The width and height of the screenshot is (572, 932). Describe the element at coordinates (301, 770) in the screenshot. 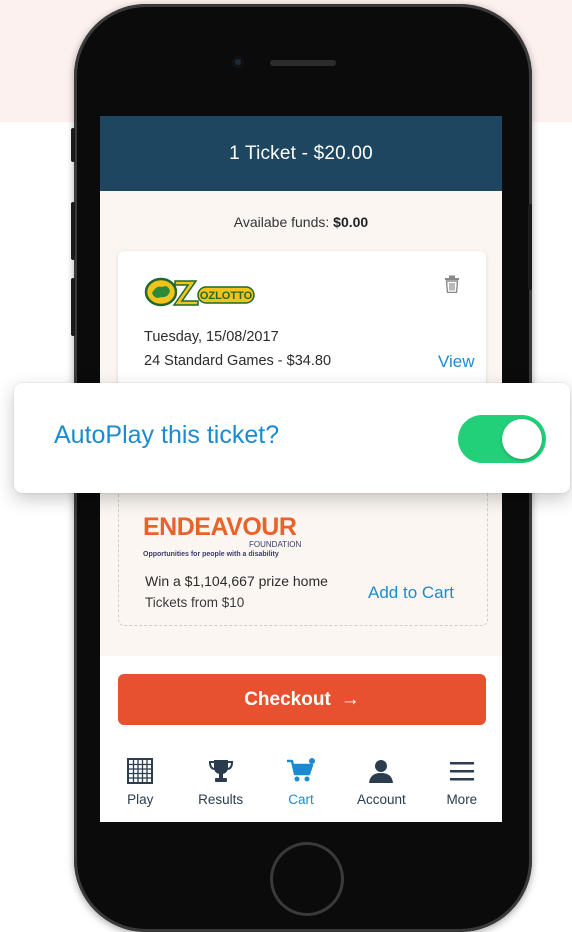

I see `cart-icon` at that location.